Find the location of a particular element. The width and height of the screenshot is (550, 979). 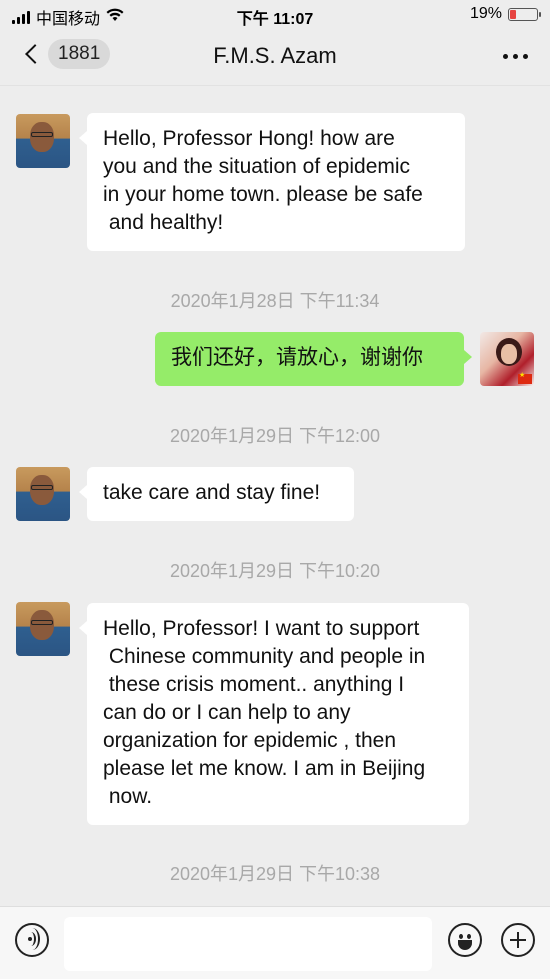

status-bar: 中国移动 下午 11:07 19% is located at coordinates (275, 15).